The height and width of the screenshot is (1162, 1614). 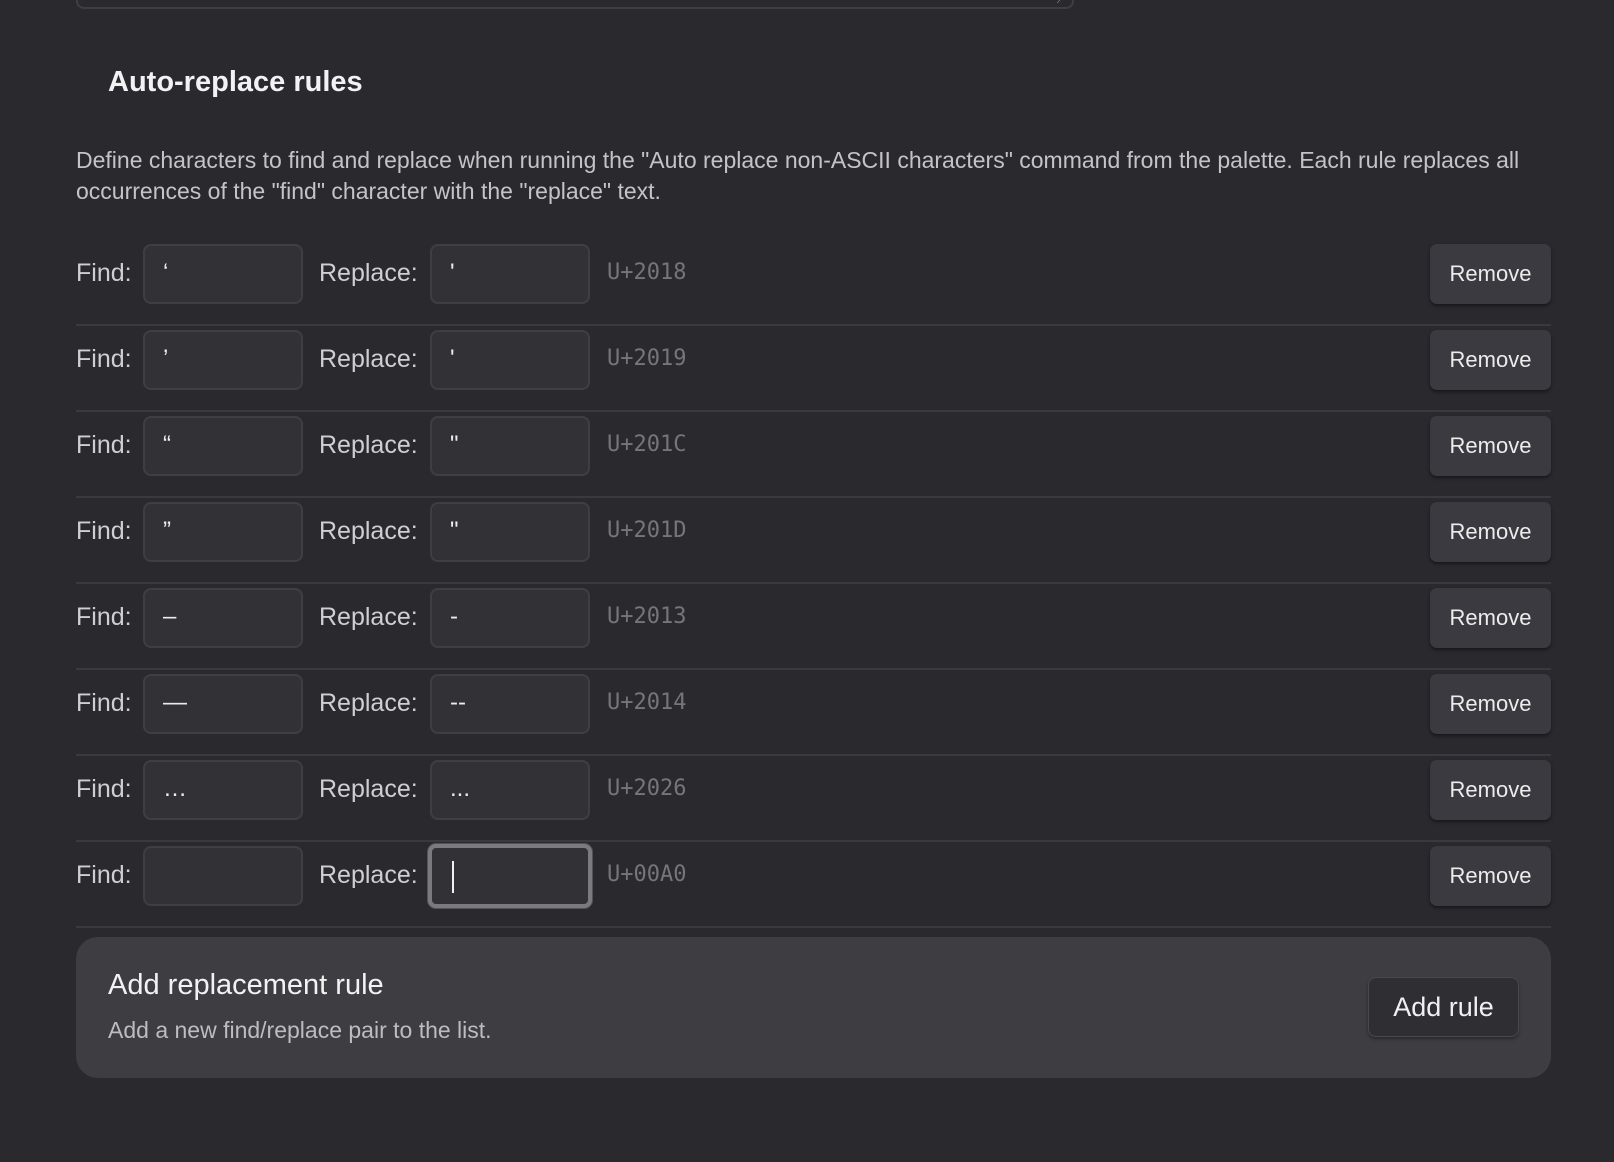 I want to click on unicode-code: U+2019, so click(x=647, y=358).